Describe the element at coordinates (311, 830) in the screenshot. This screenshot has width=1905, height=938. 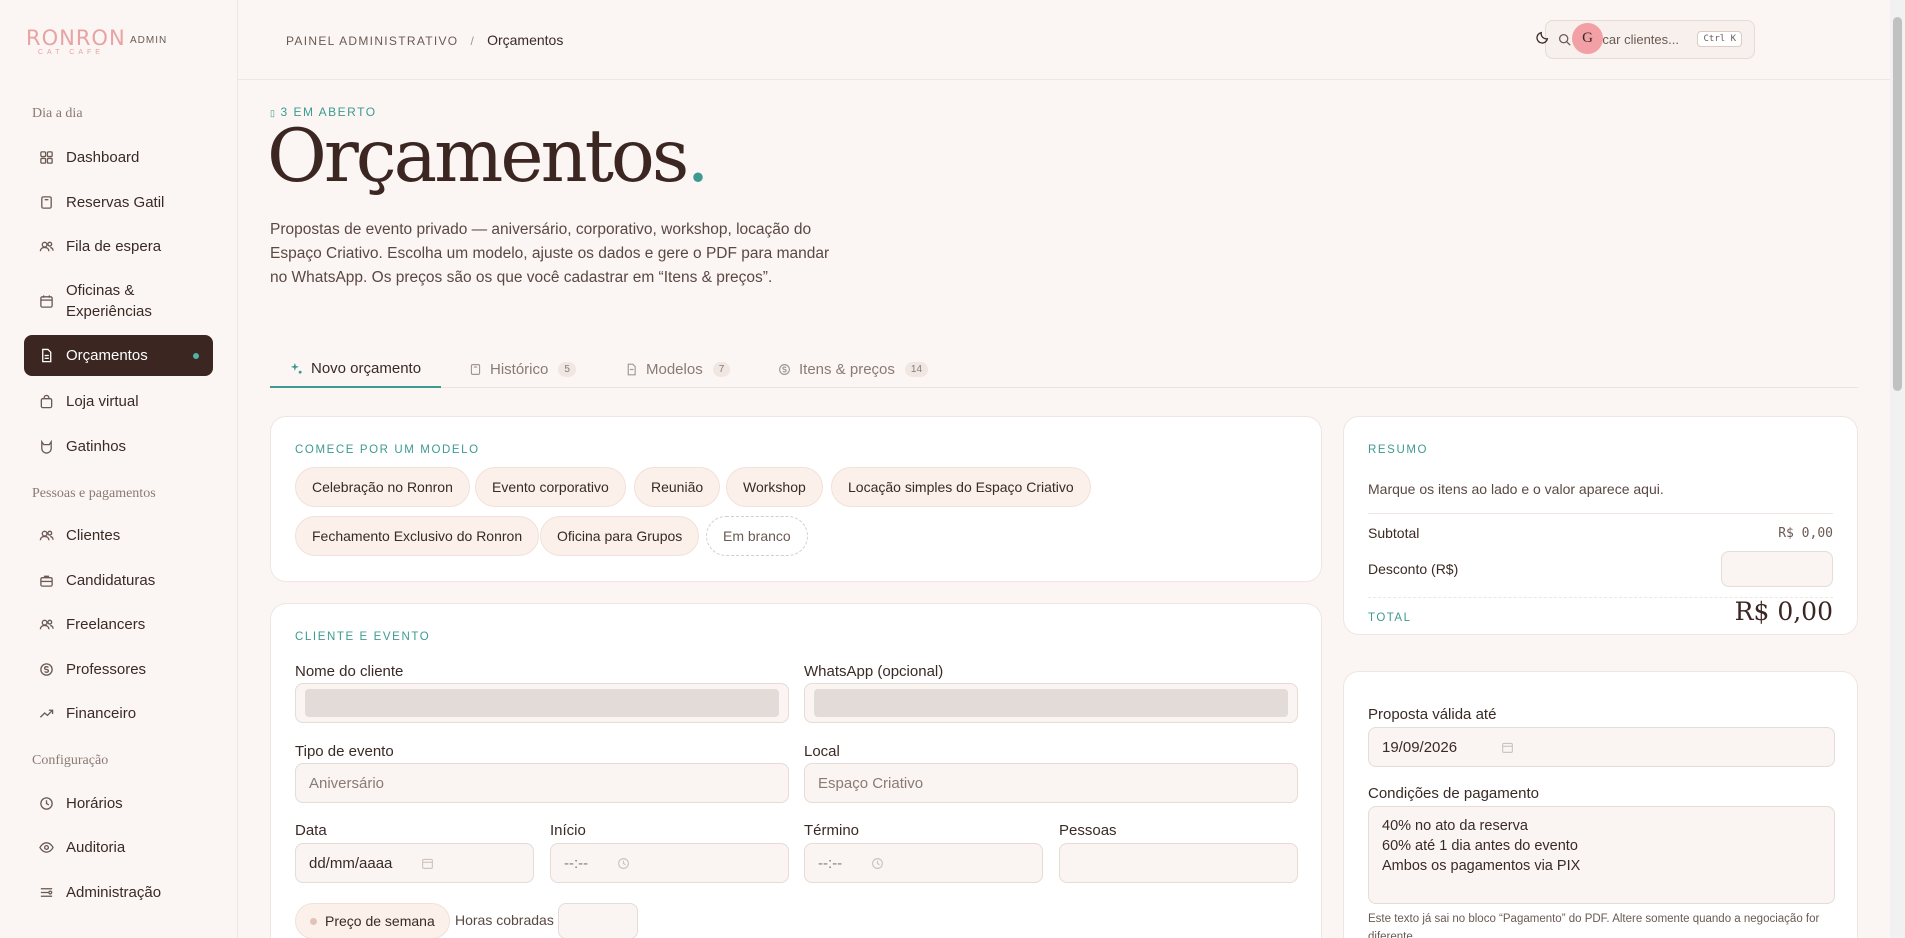
I see `date-label: Data` at that location.